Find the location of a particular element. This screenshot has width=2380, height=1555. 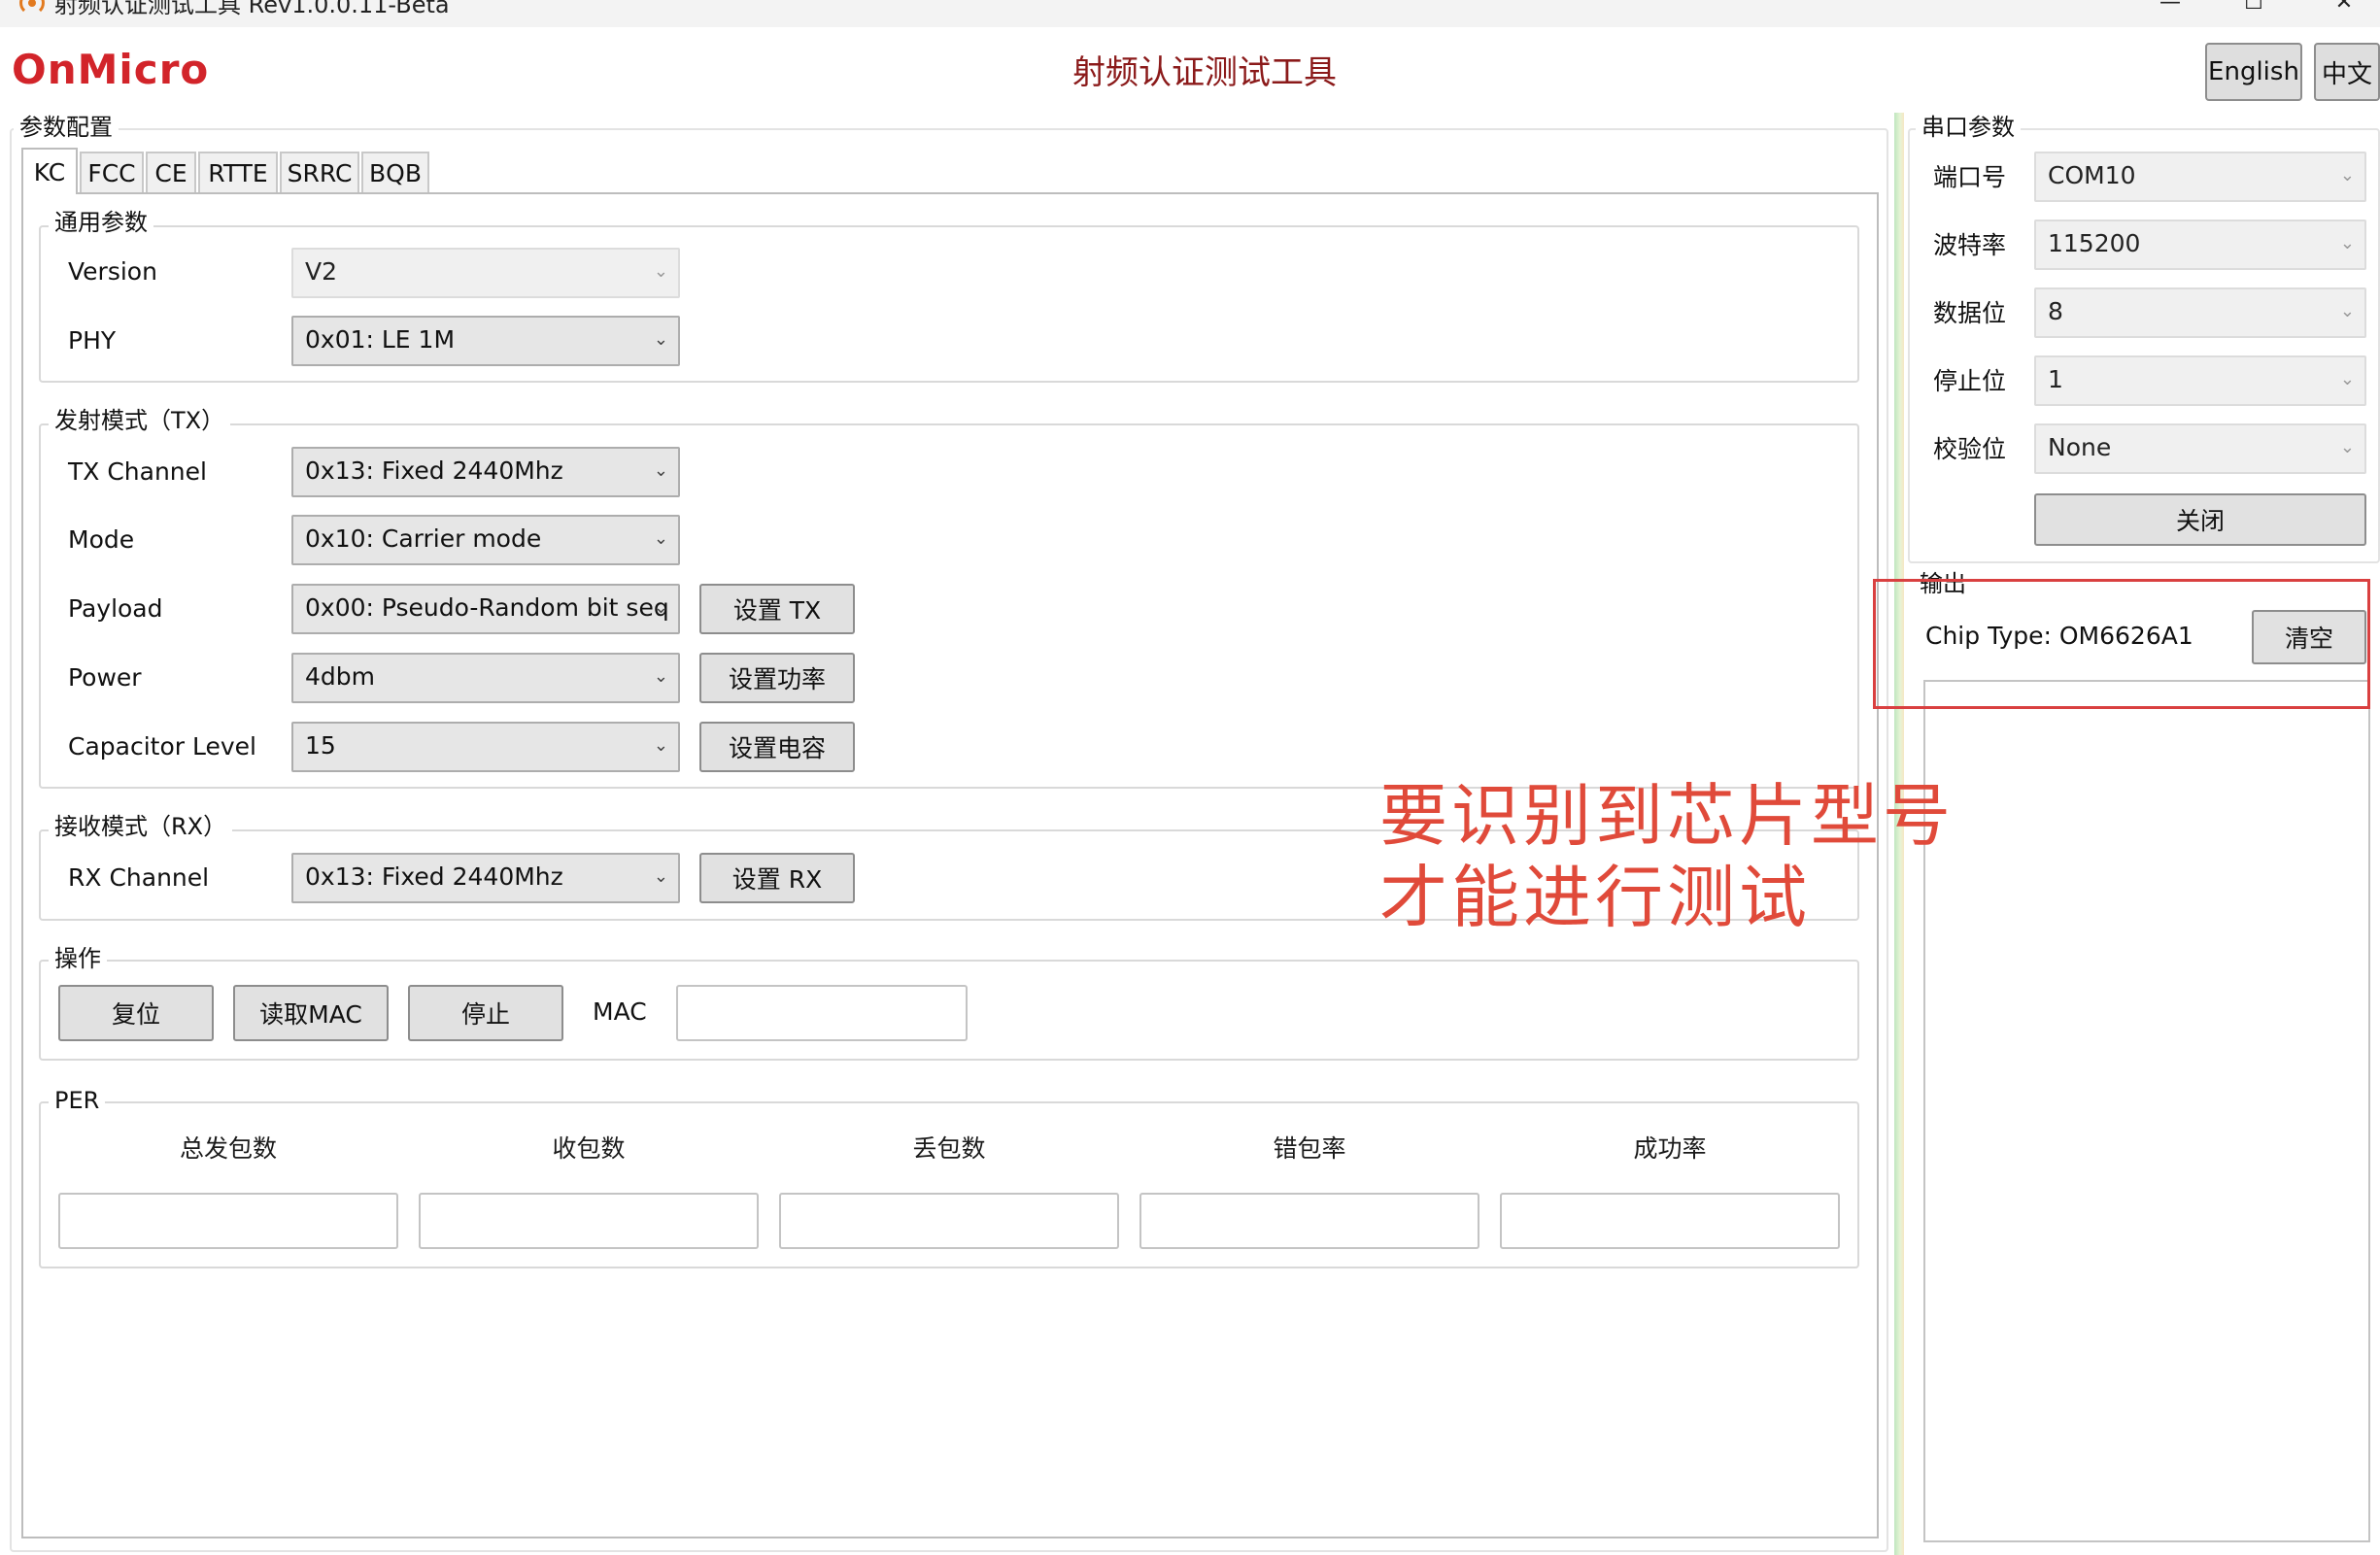

rx-channel-select: 0x13: Fixed 2440Mhz ⌄ is located at coordinates (485, 878).